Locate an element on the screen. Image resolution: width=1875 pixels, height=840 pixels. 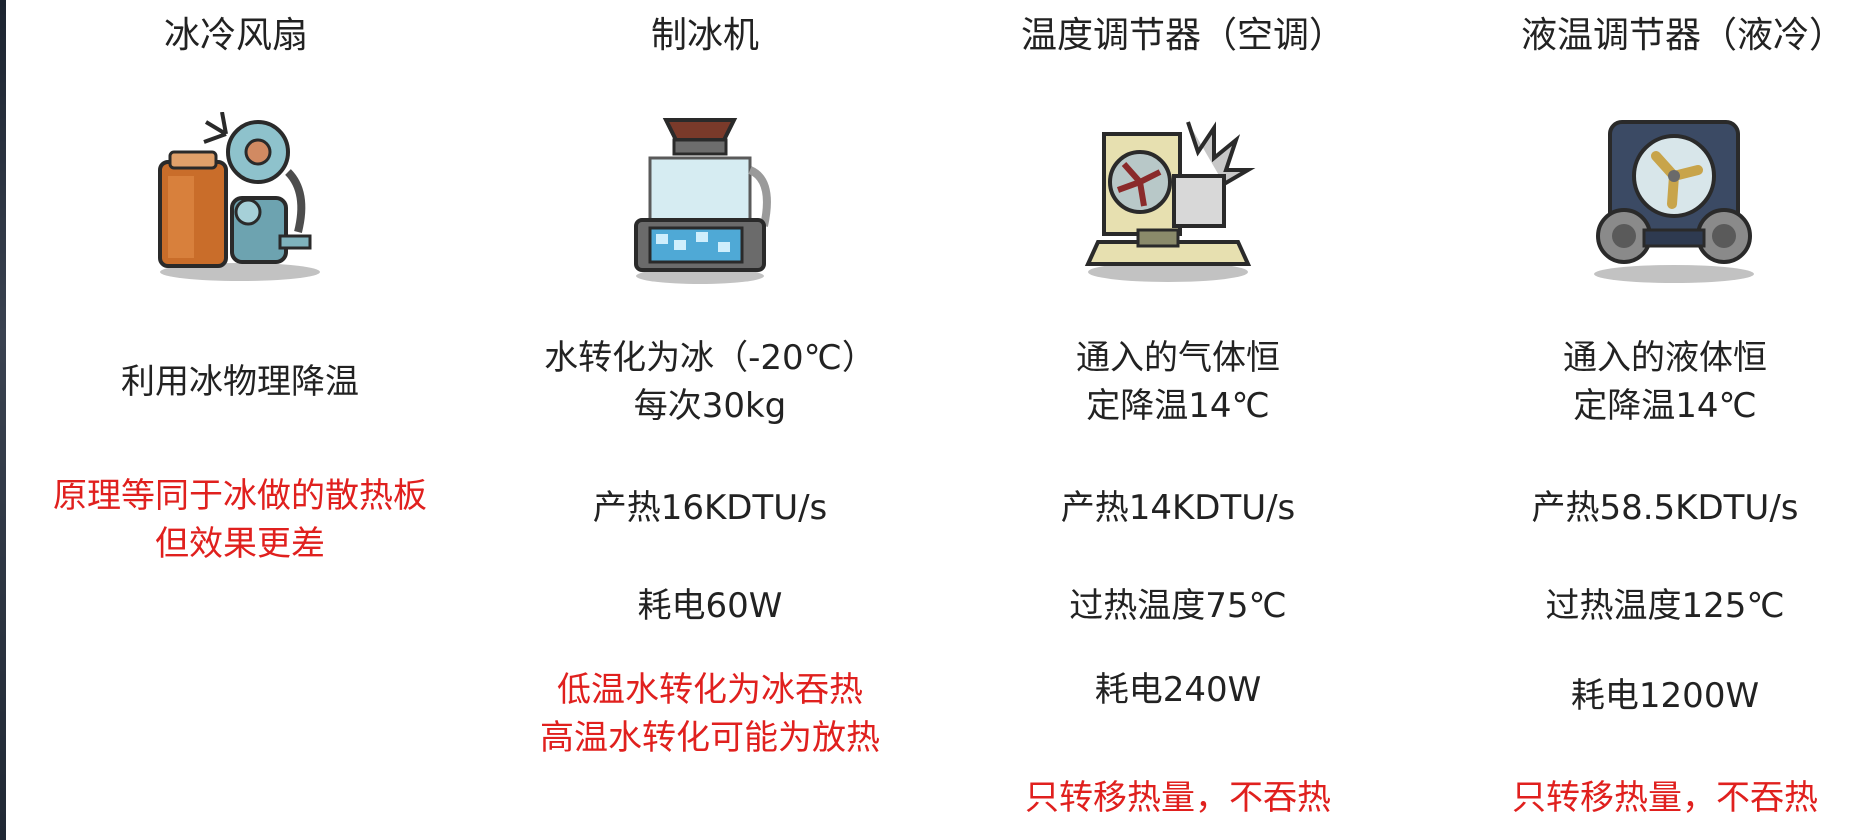
column-title: 制冰机 is located at coordinates (704, 35).